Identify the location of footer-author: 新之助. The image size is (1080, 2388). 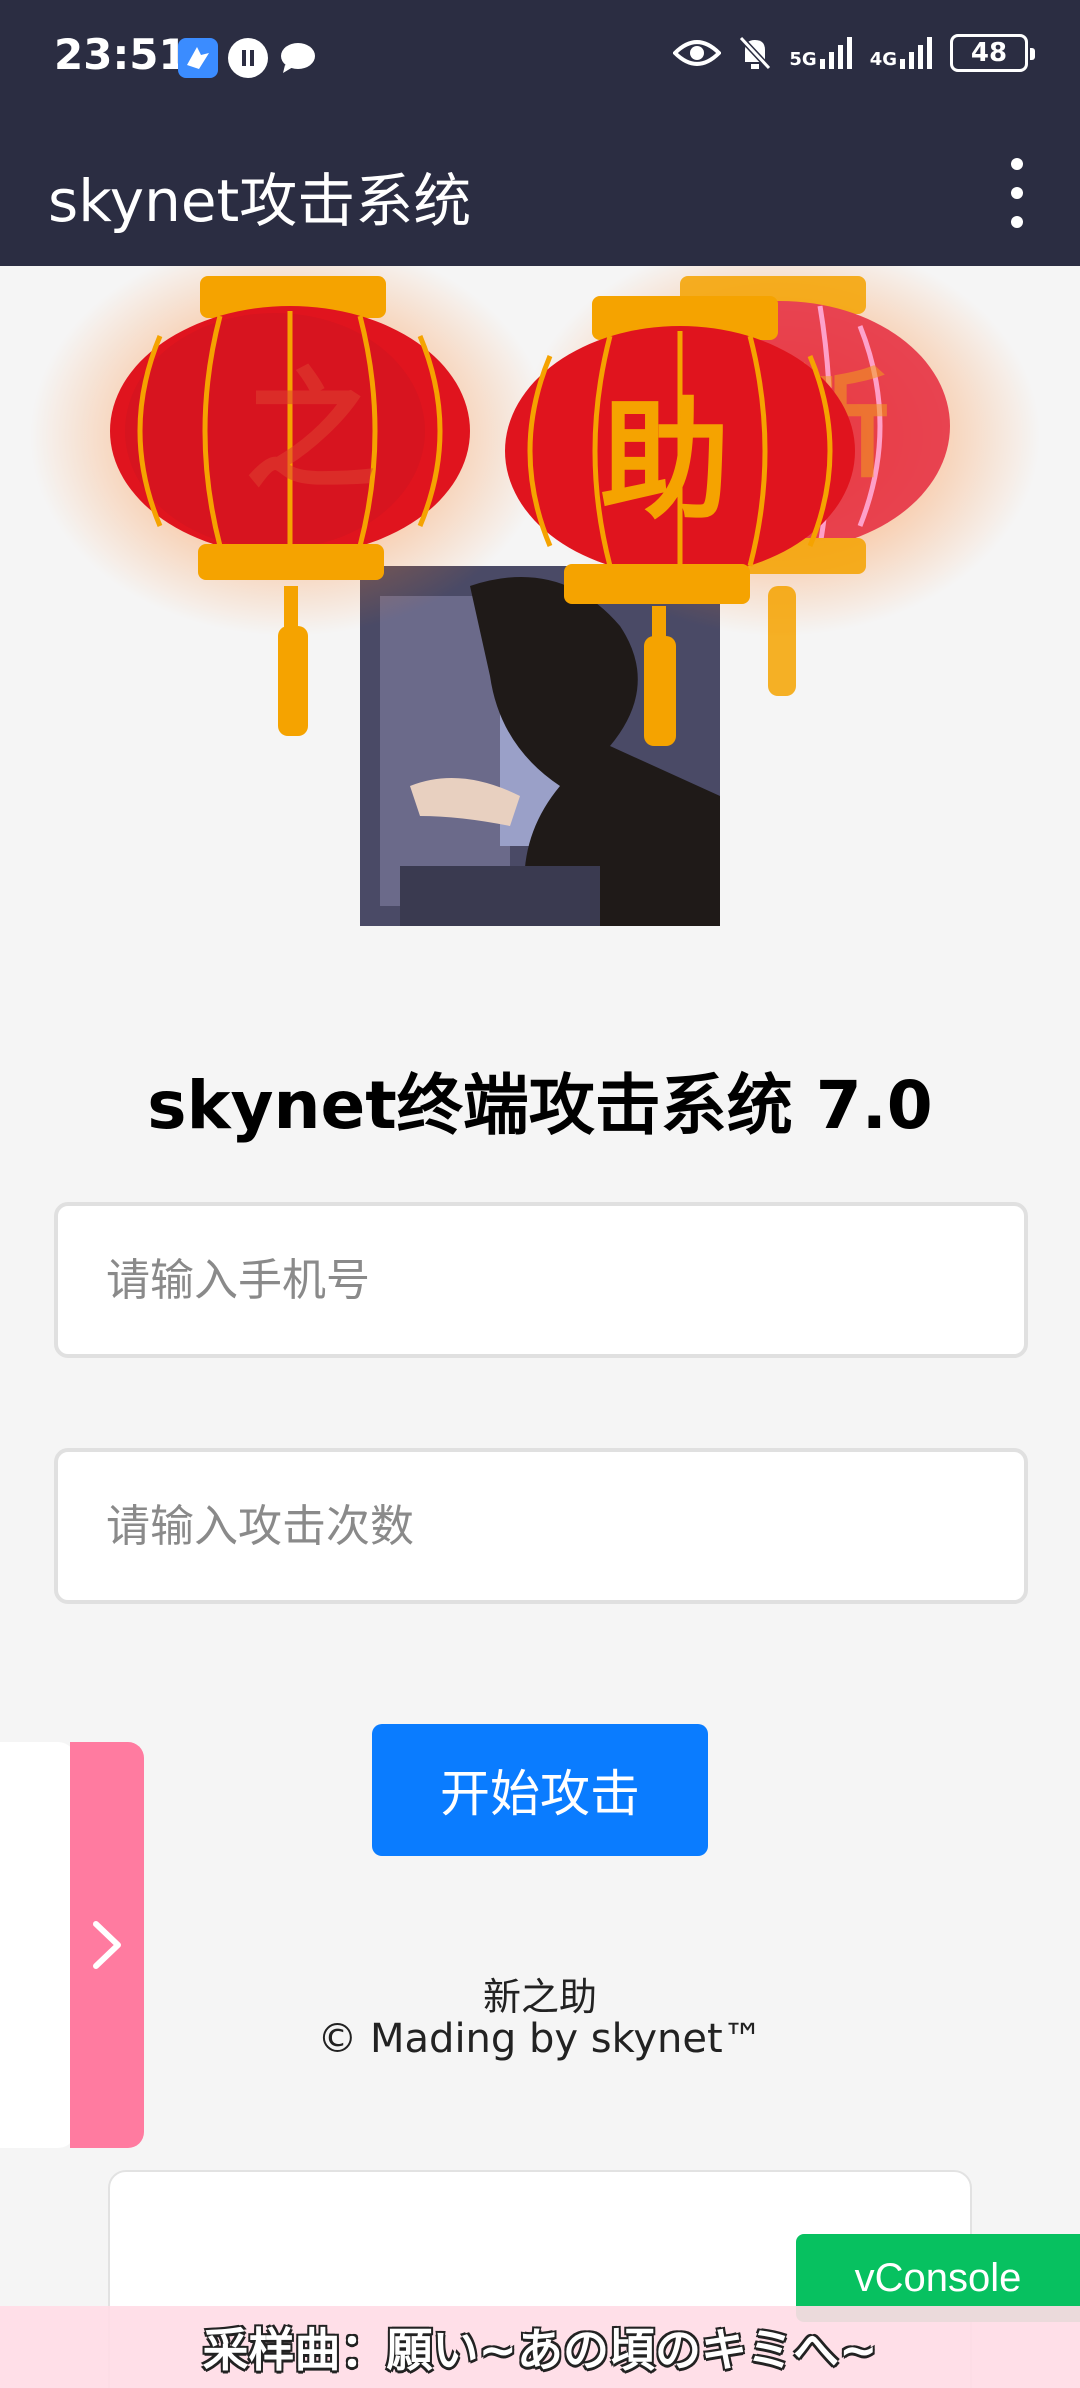
(539, 1997).